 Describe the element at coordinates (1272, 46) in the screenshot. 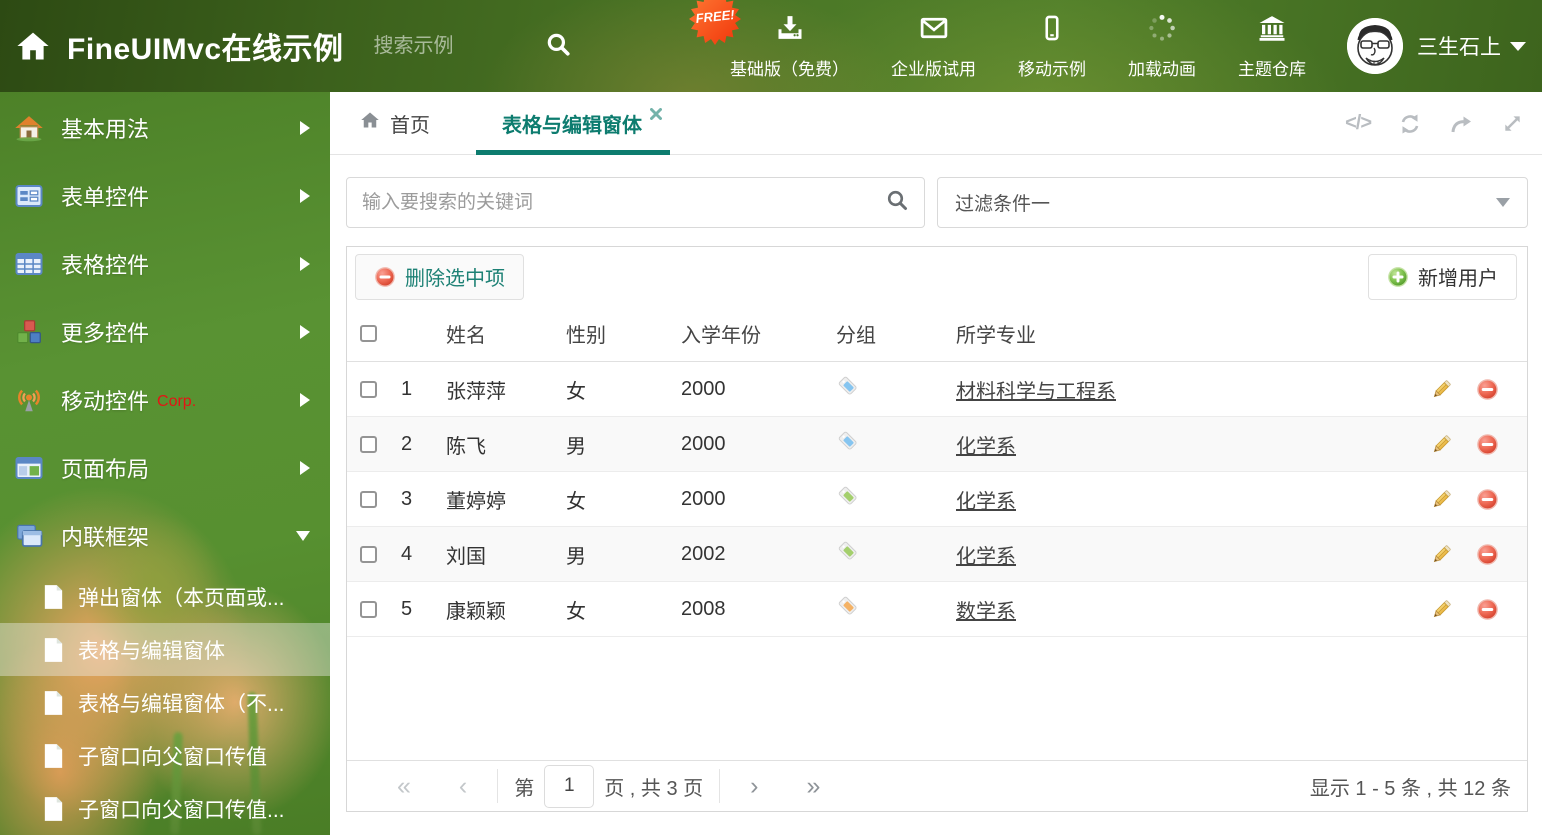

I see `nav-item-theme-repo: 主题仓库` at that location.